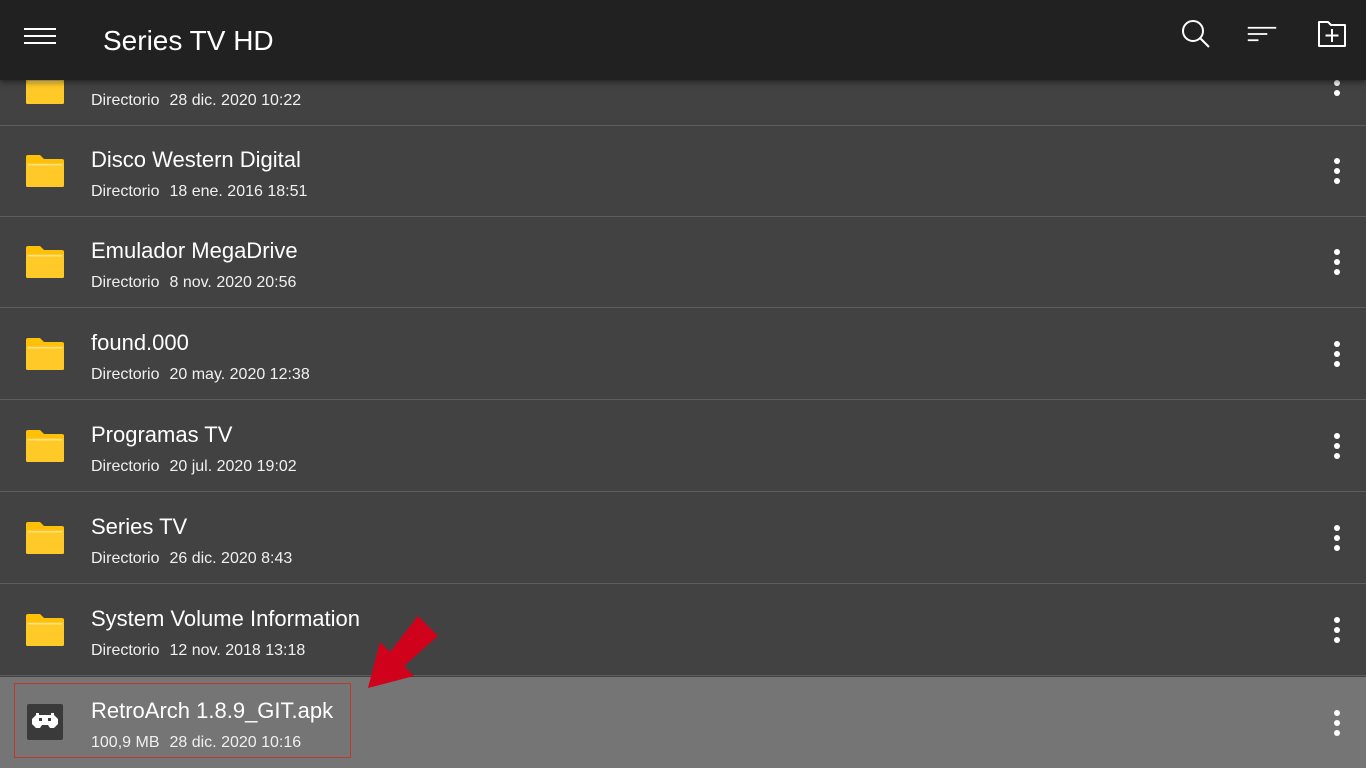 The height and width of the screenshot is (768, 1366). I want to click on menu-icon, so click(40, 36).